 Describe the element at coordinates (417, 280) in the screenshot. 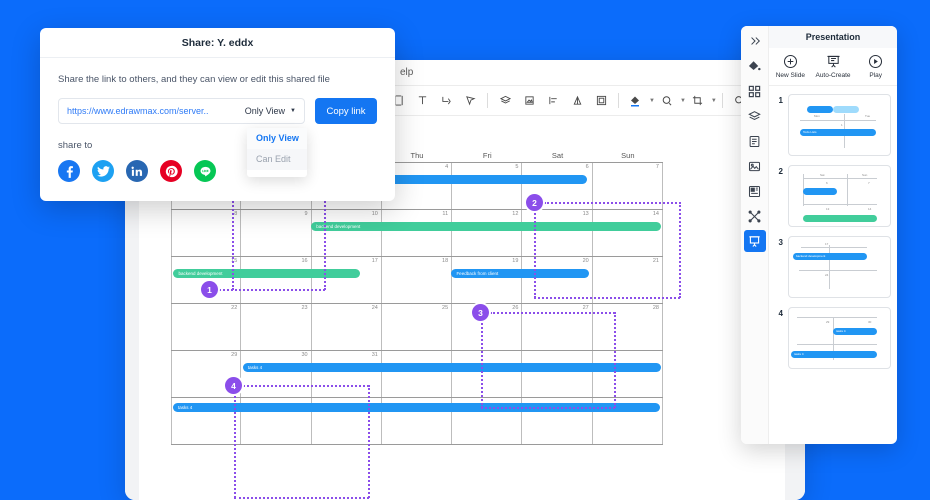

I see `calendar-day-cell: 18` at that location.